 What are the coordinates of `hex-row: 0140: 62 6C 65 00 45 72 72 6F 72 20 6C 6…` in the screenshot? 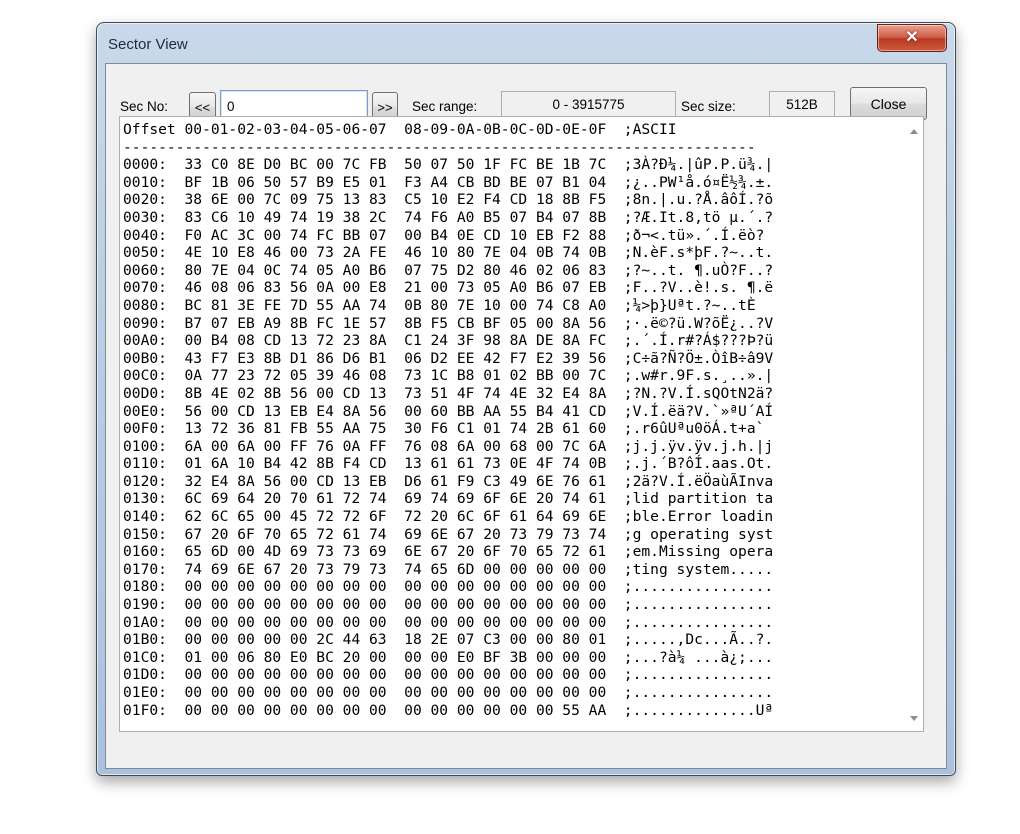 It's located at (448, 517).